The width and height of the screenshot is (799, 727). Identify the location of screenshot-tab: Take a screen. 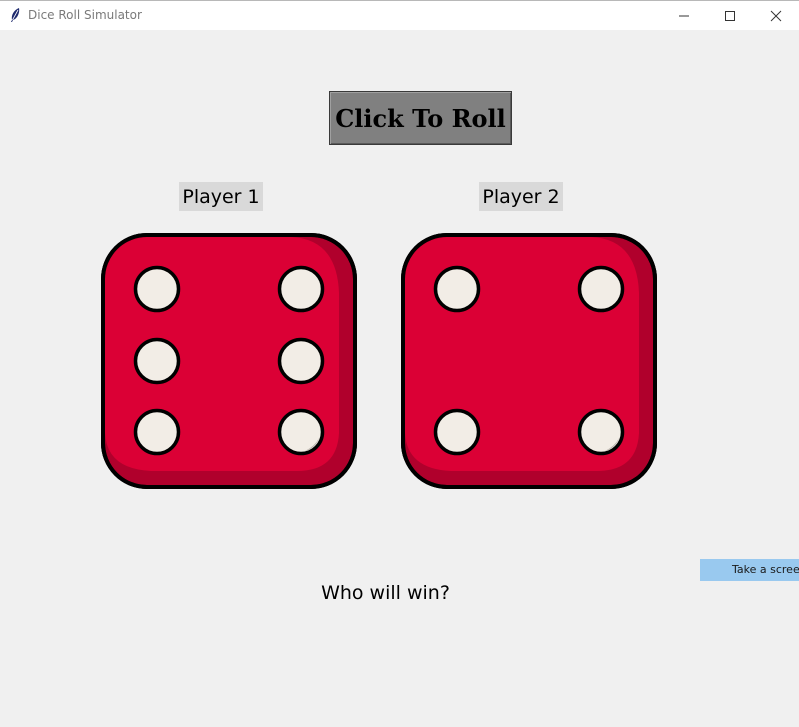
(749, 570).